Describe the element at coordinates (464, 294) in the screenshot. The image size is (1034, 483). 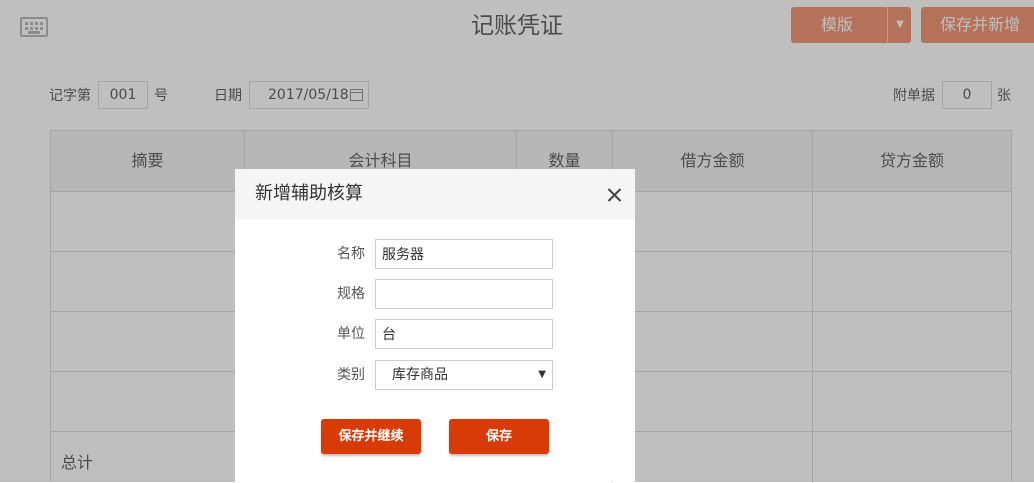
I see `spec-input` at that location.